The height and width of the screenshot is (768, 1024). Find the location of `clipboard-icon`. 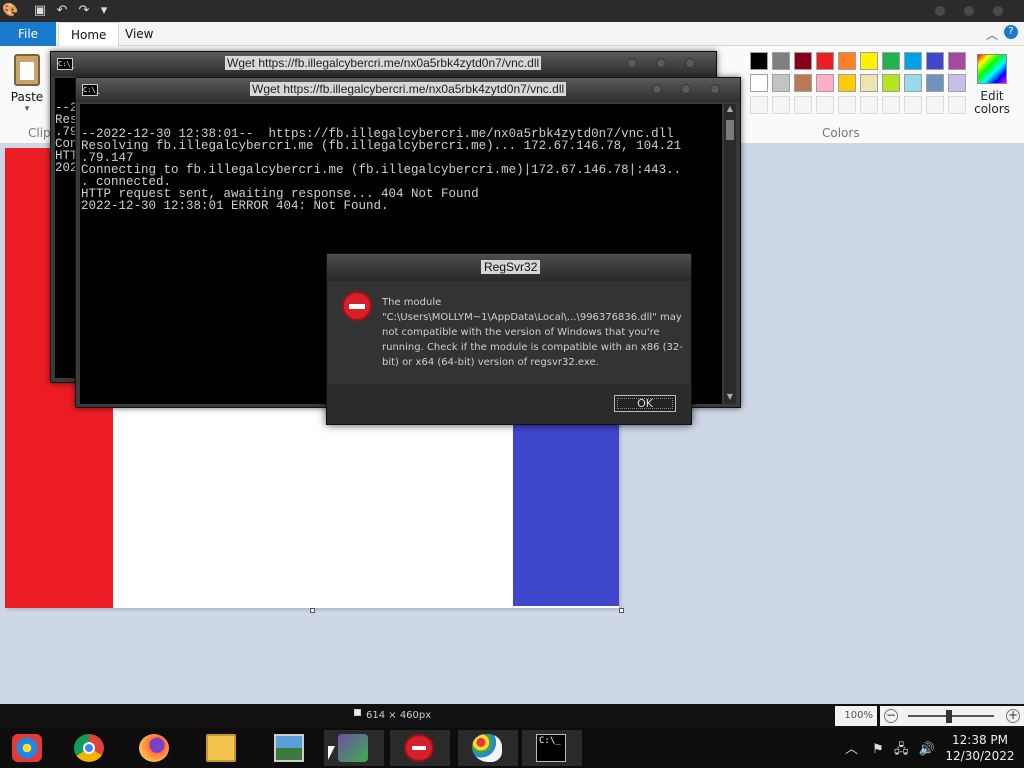

clipboard-icon is located at coordinates (27, 70).